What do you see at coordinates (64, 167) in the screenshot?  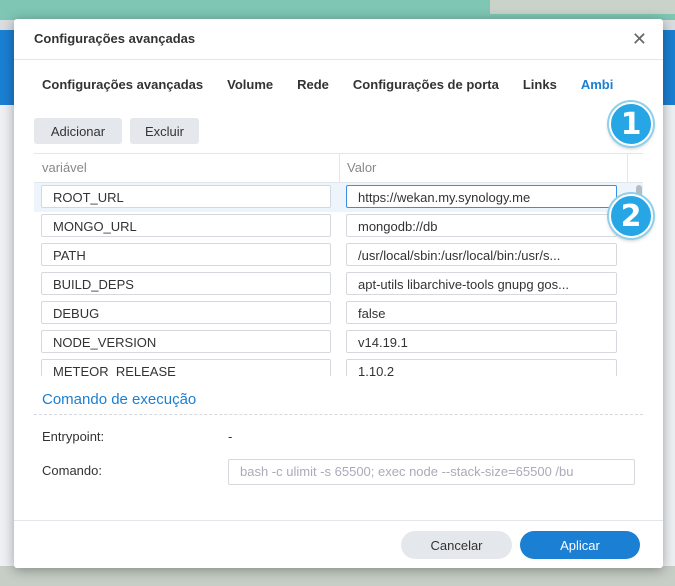 I see `header-variable: variável` at bounding box center [64, 167].